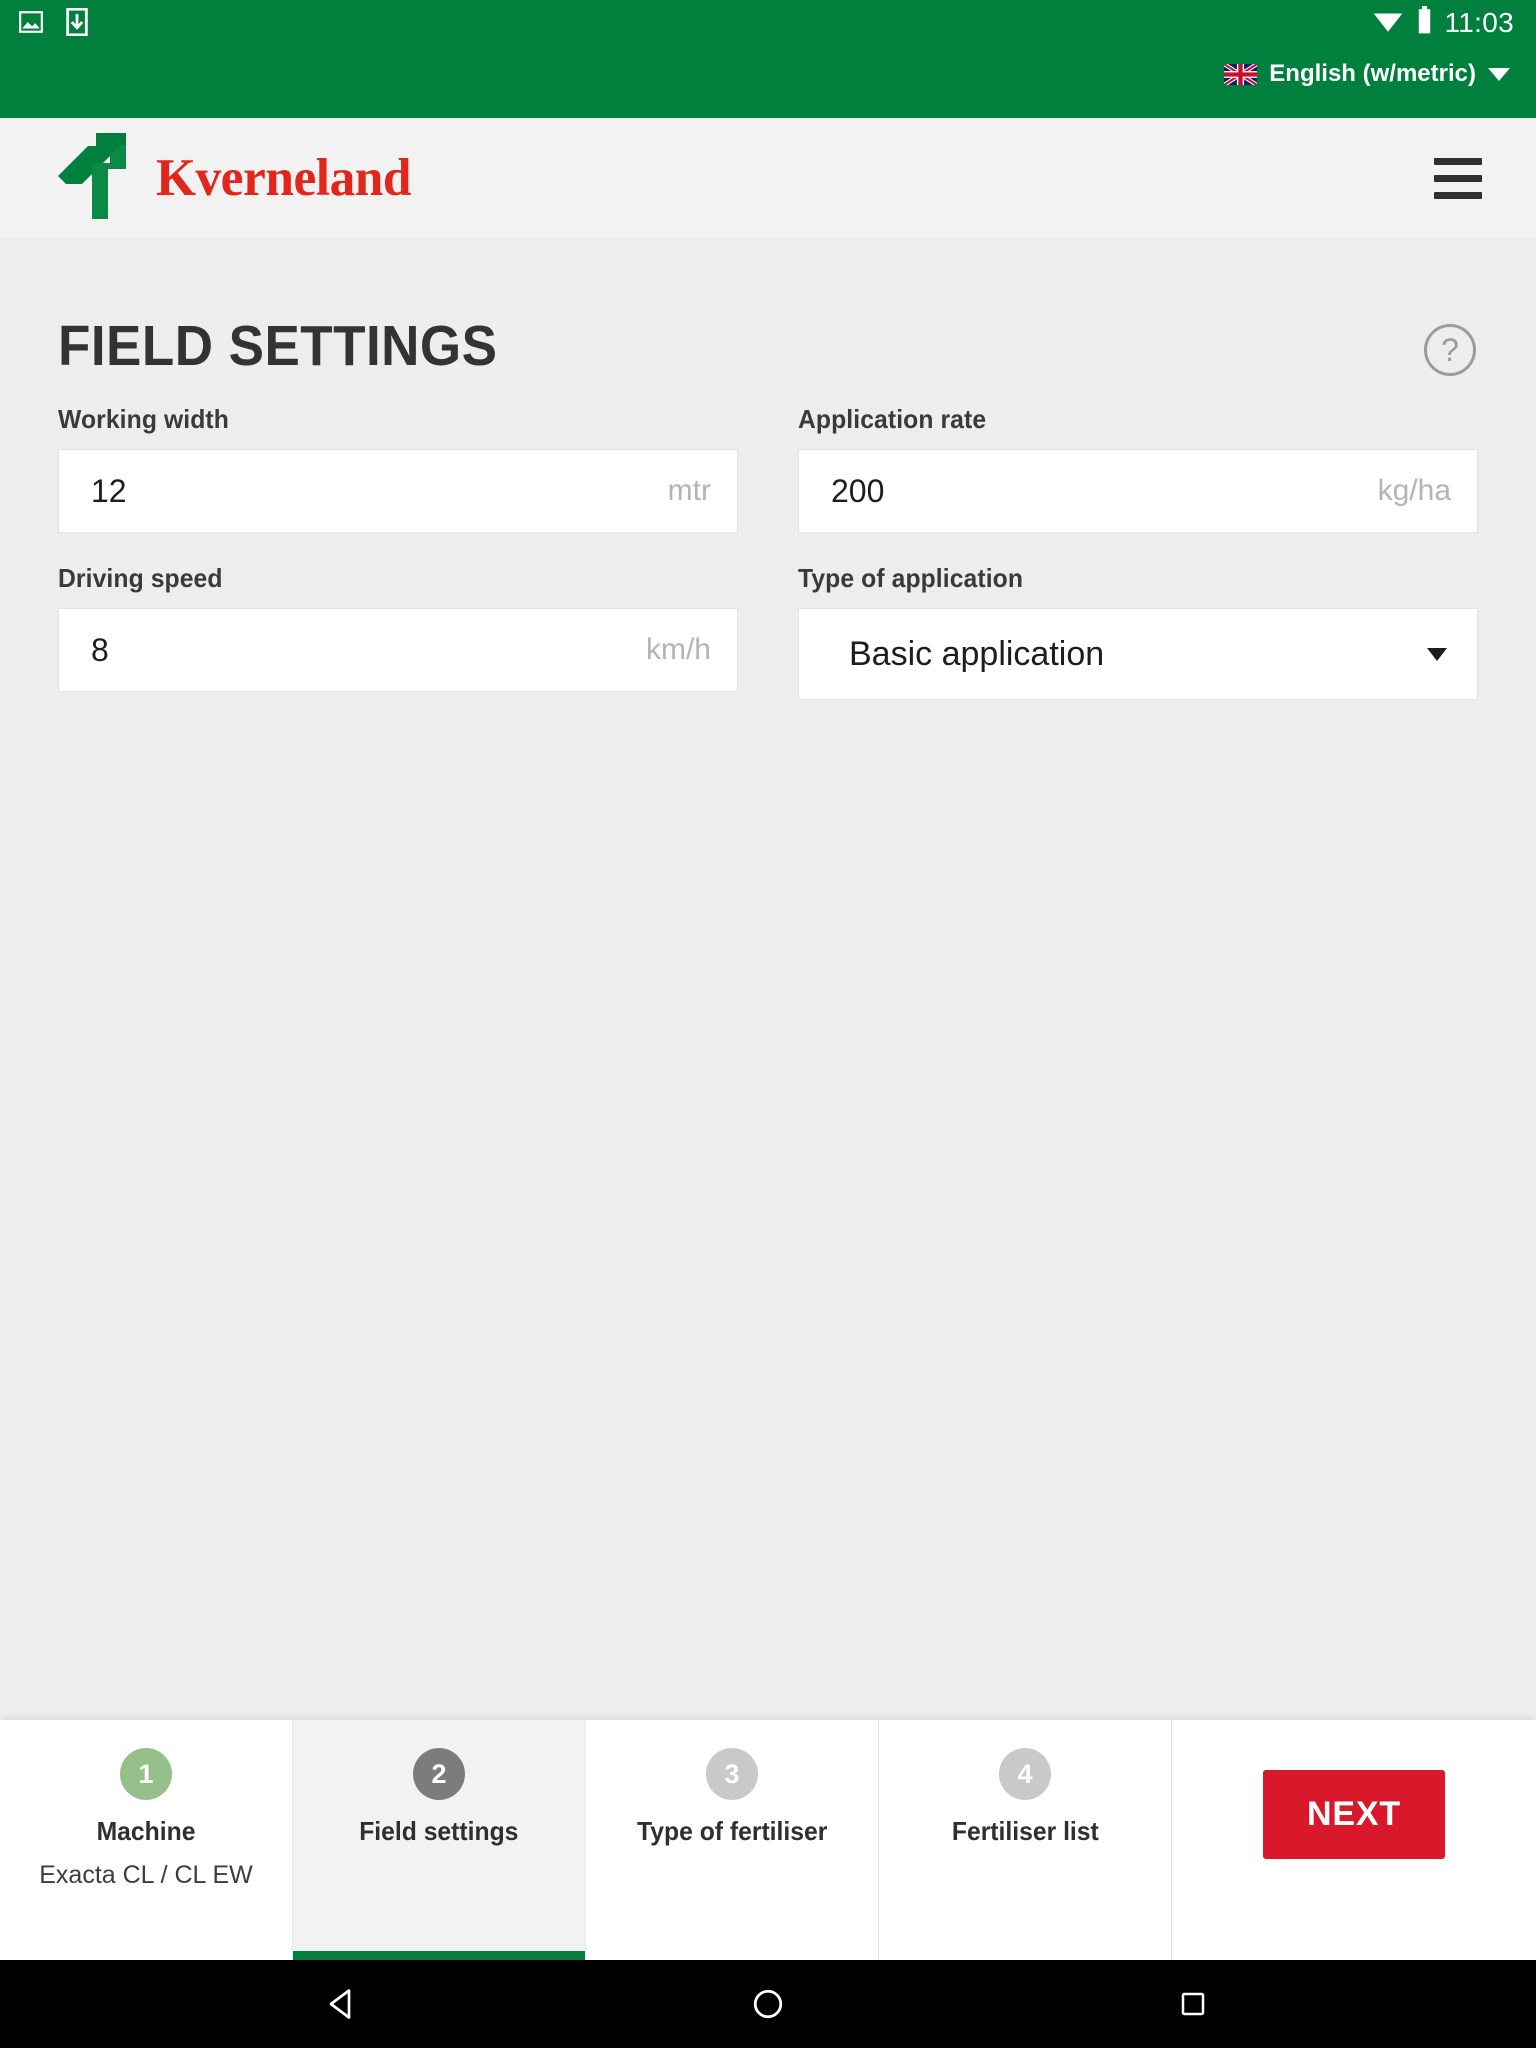 This screenshot has height=2048, width=1536. Describe the element at coordinates (143, 419) in the screenshot. I see `field-label: Working width` at that location.